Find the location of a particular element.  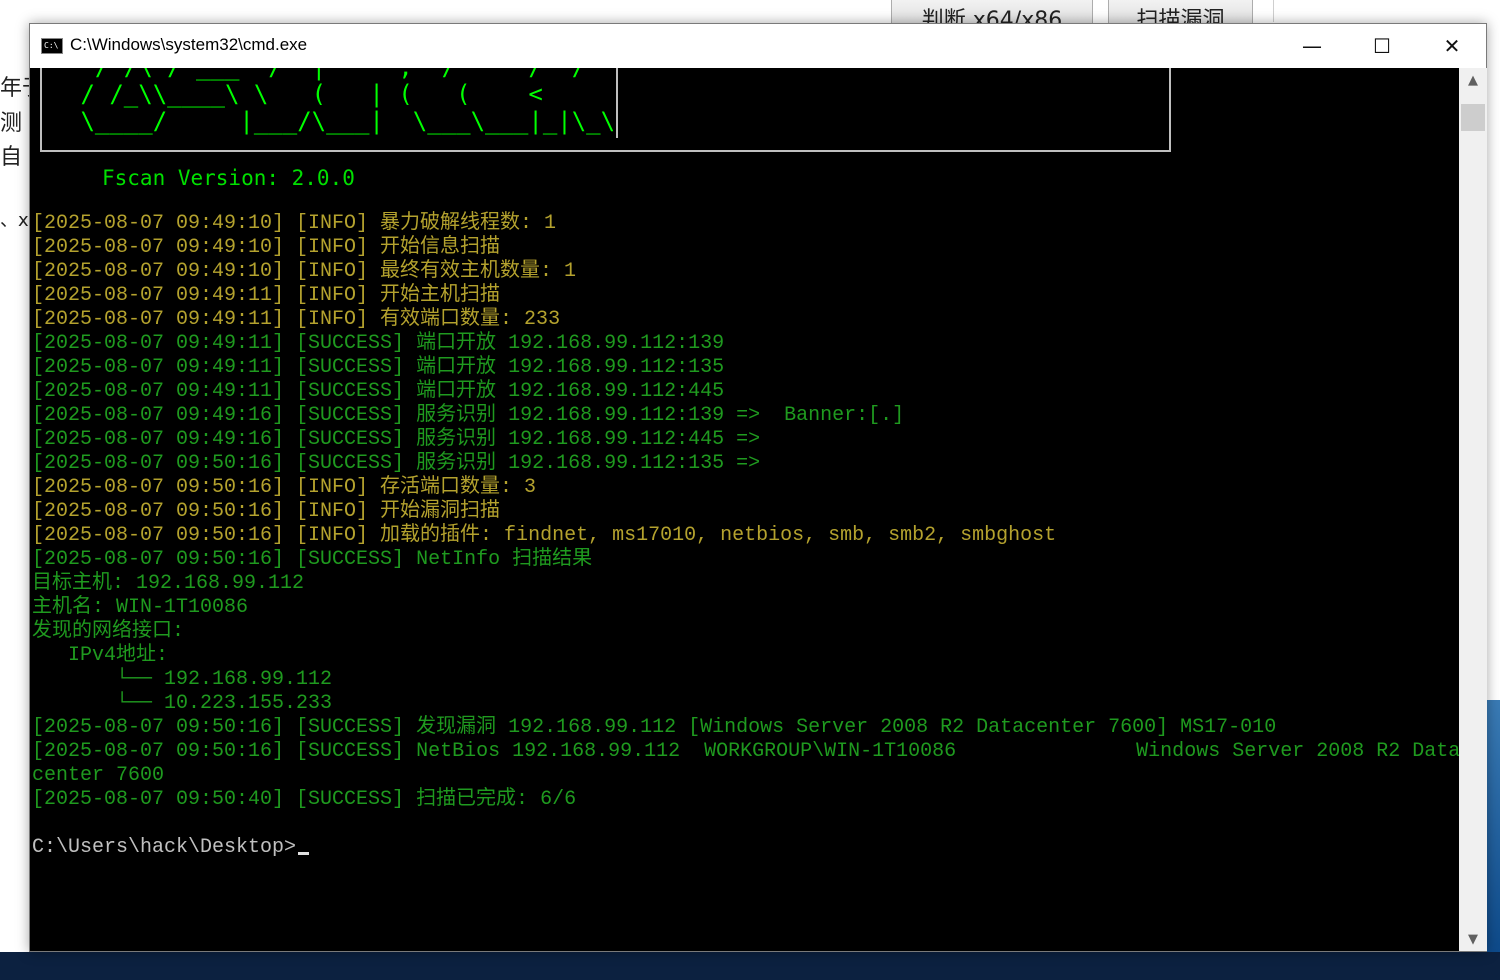

scroll-down-icon: ▼ is located at coordinates (1473, 939).